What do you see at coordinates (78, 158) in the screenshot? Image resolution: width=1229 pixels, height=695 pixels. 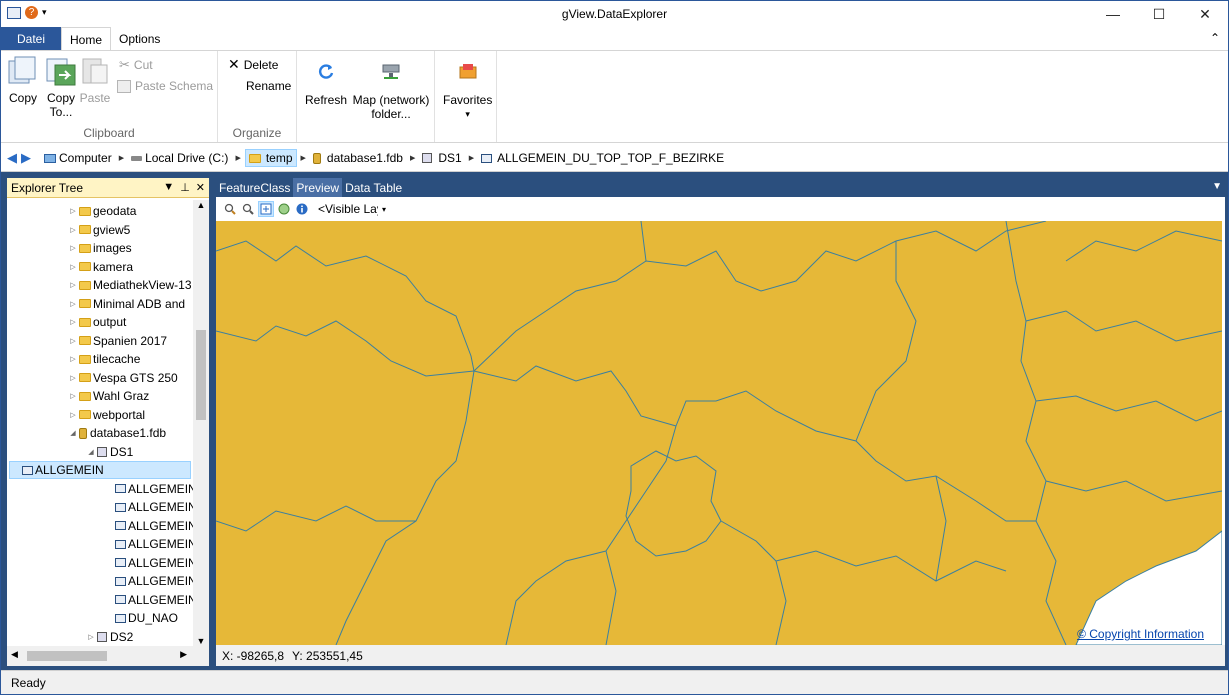 I see `breadcrumb-computer: Computer` at bounding box center [78, 158].